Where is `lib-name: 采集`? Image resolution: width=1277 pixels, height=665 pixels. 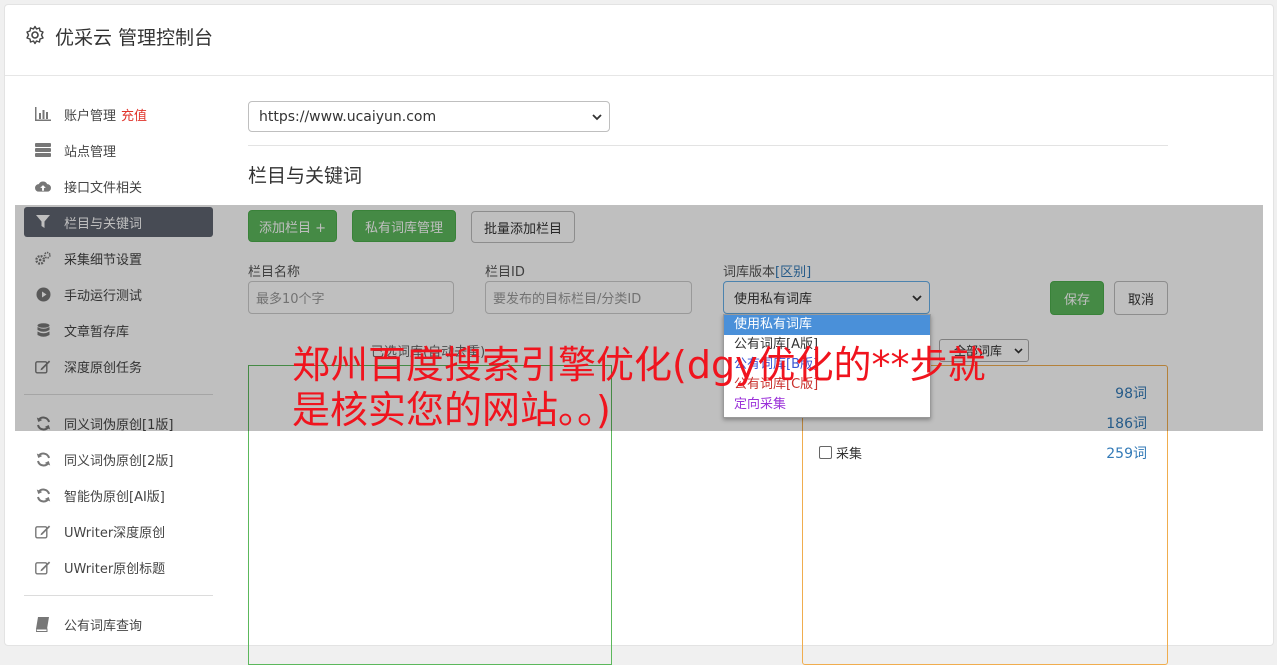
lib-name: 采集 is located at coordinates (849, 454).